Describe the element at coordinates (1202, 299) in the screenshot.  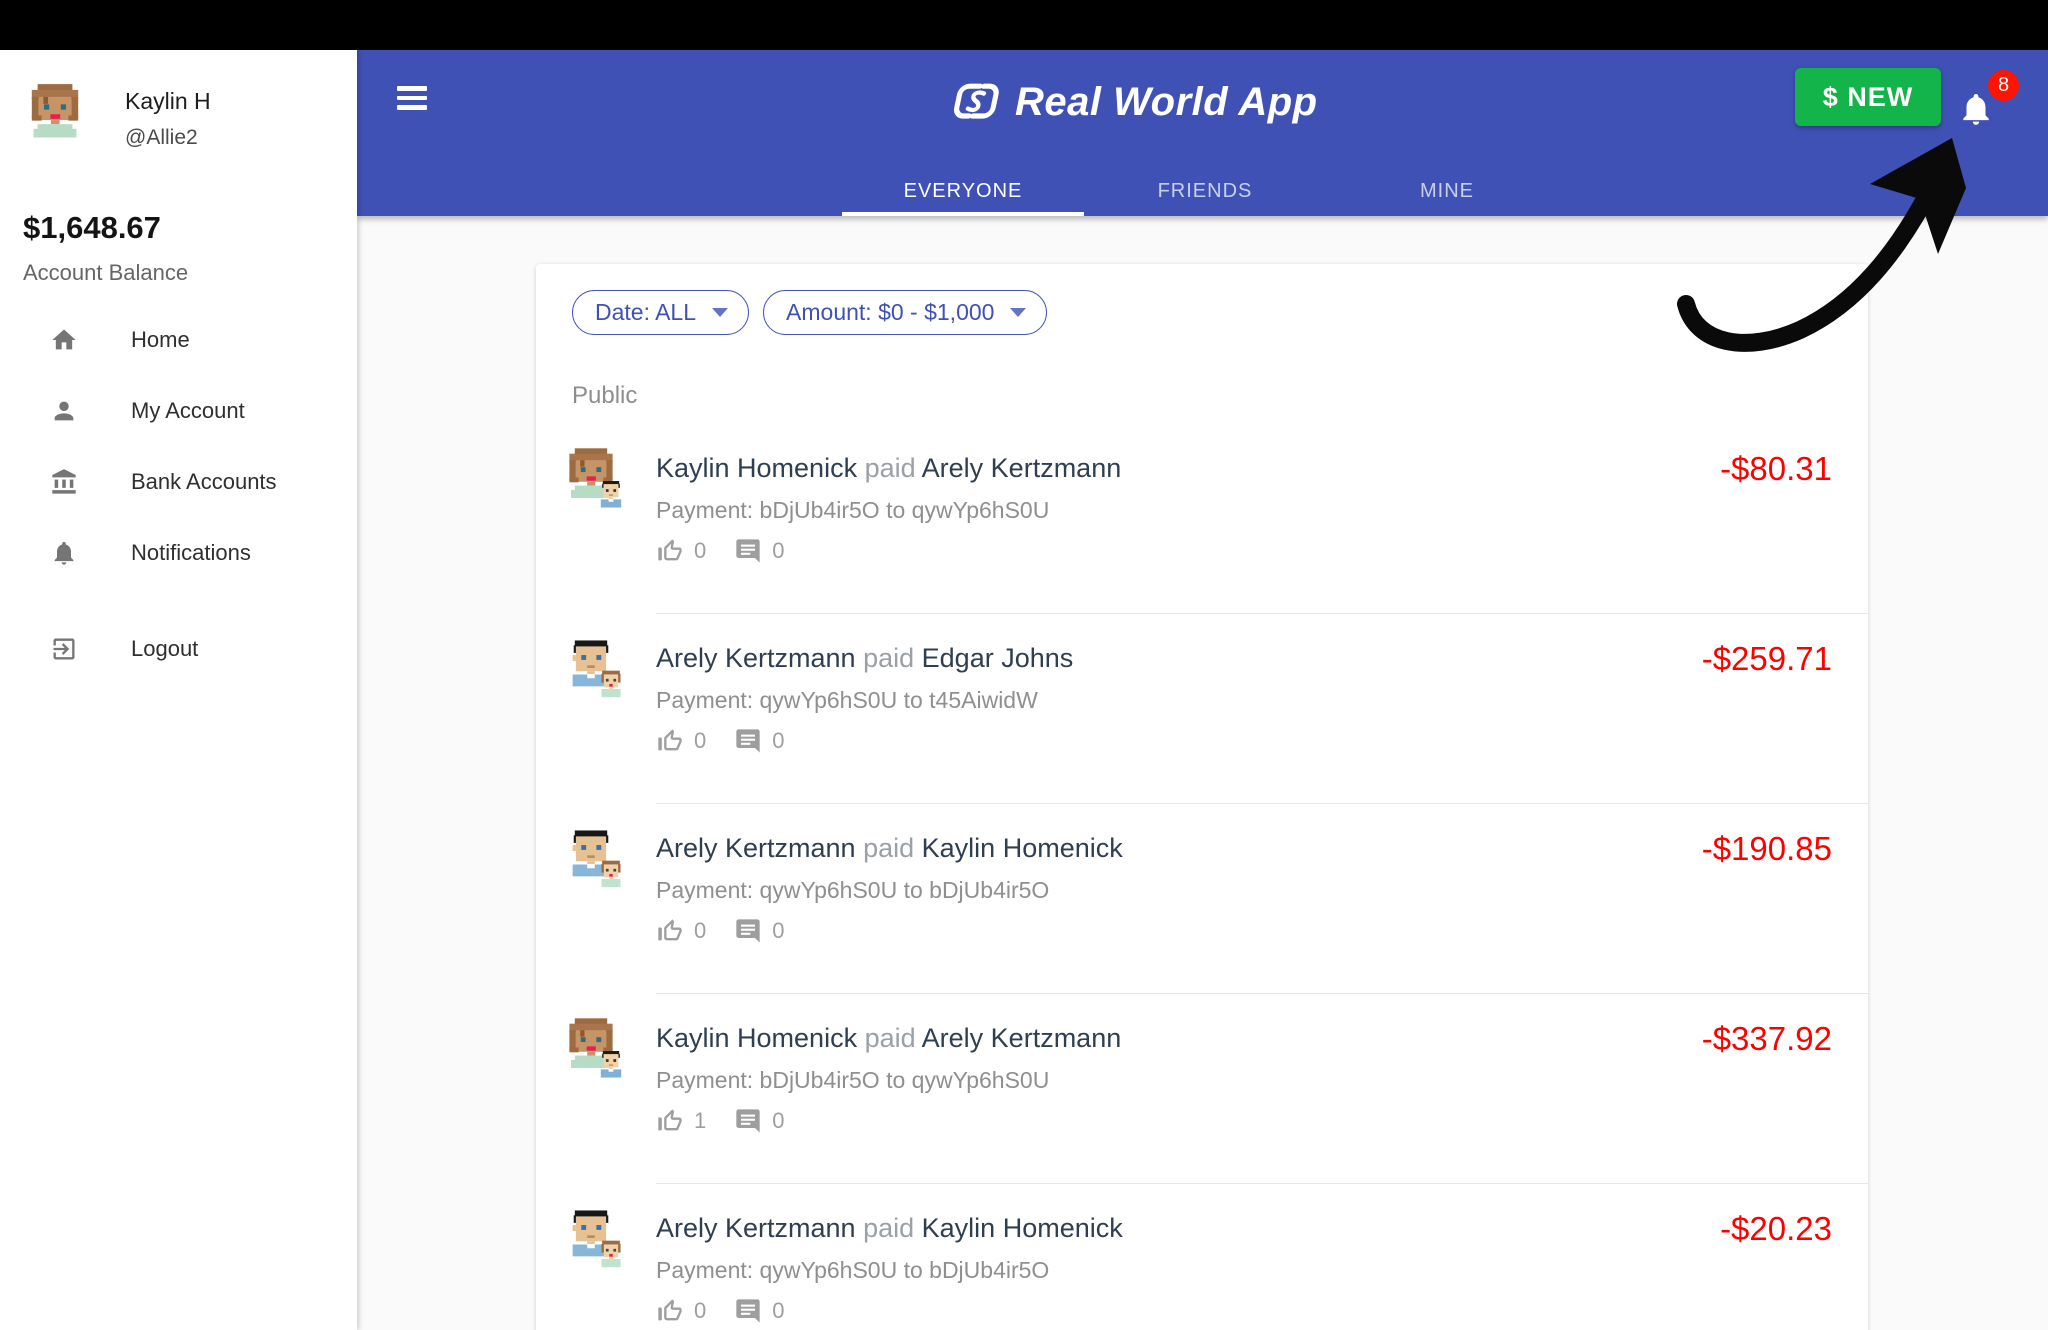
I see `filter-bar: Date: ALL Amount: $0 - $1,000` at that location.